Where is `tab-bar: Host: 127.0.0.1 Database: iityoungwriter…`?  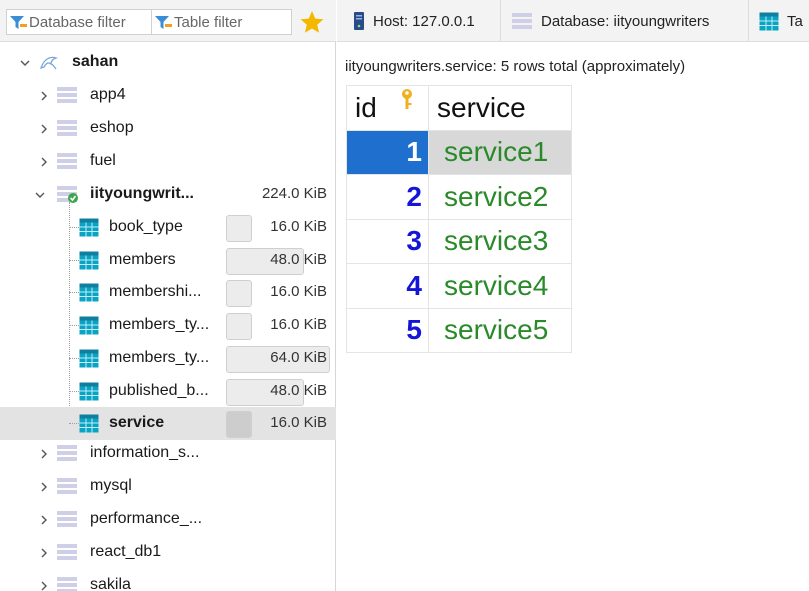
tab-bar: Host: 127.0.0.1 Database: iityoungwriter… is located at coordinates (573, 21).